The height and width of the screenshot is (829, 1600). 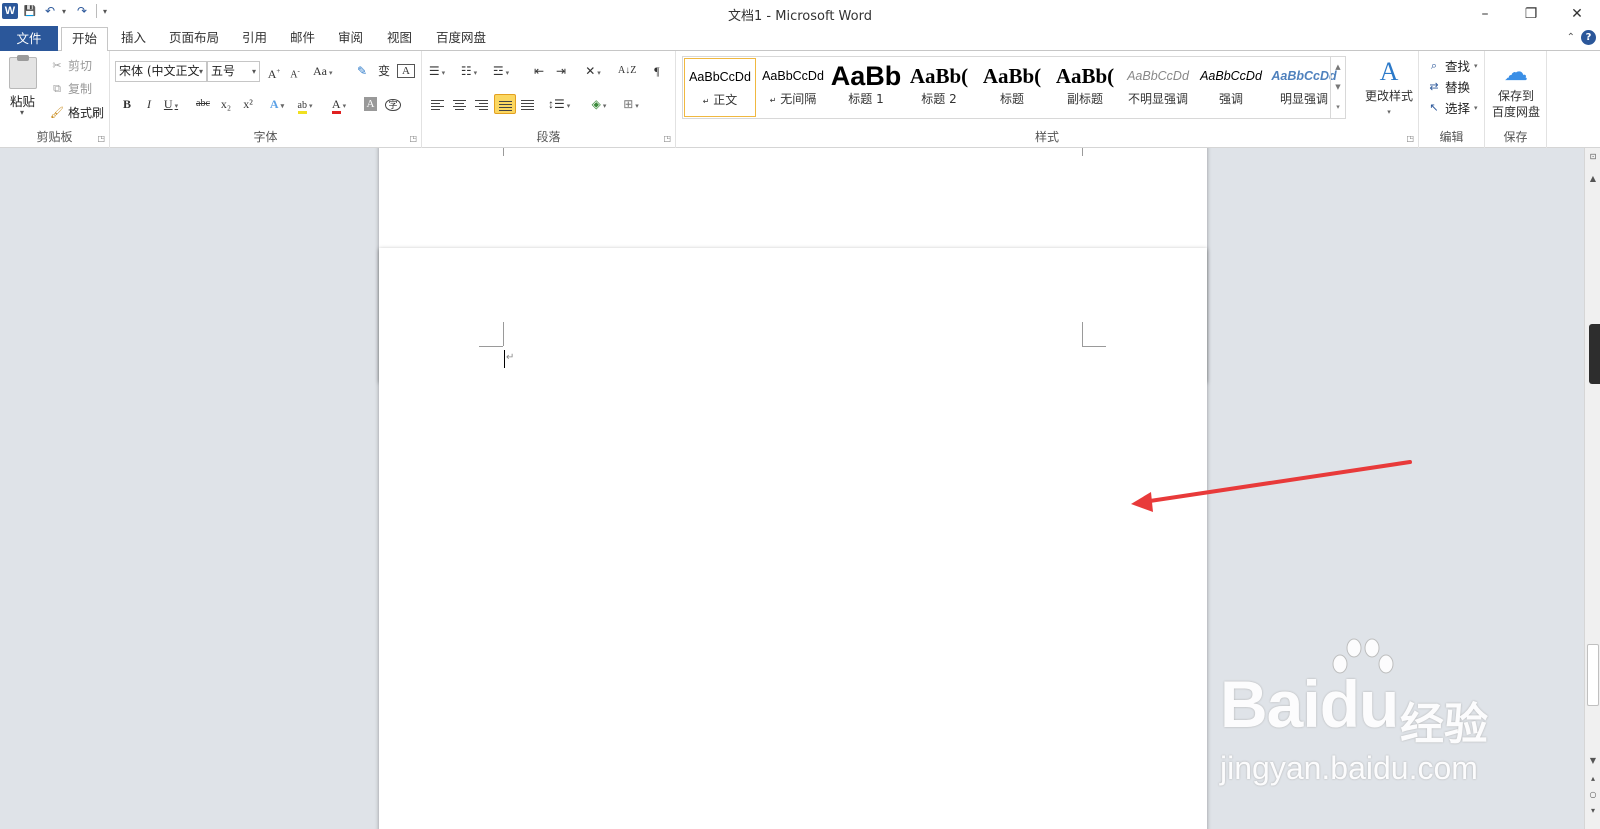 I want to click on format-painter-button: 🖌 格式刷, so click(x=77, y=112).